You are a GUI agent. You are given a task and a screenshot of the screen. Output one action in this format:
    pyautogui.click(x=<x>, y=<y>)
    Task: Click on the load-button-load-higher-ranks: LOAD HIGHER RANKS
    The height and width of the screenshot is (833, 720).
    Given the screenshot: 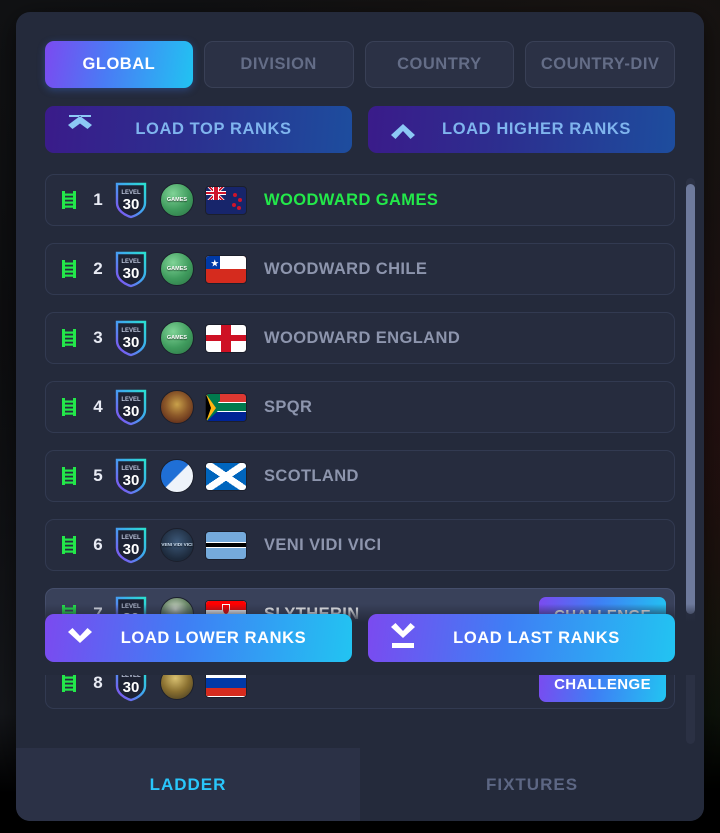 What is the action you would take?
    pyautogui.click(x=521, y=129)
    